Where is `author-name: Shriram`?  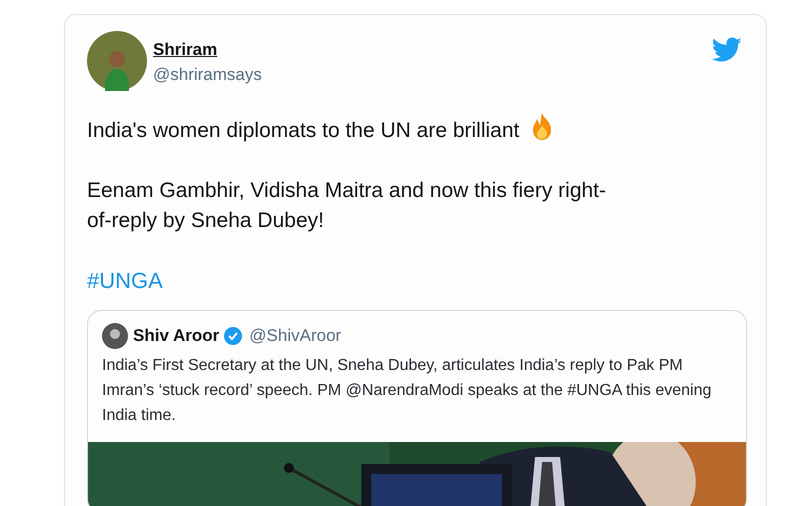 author-name: Shriram is located at coordinates (207, 50).